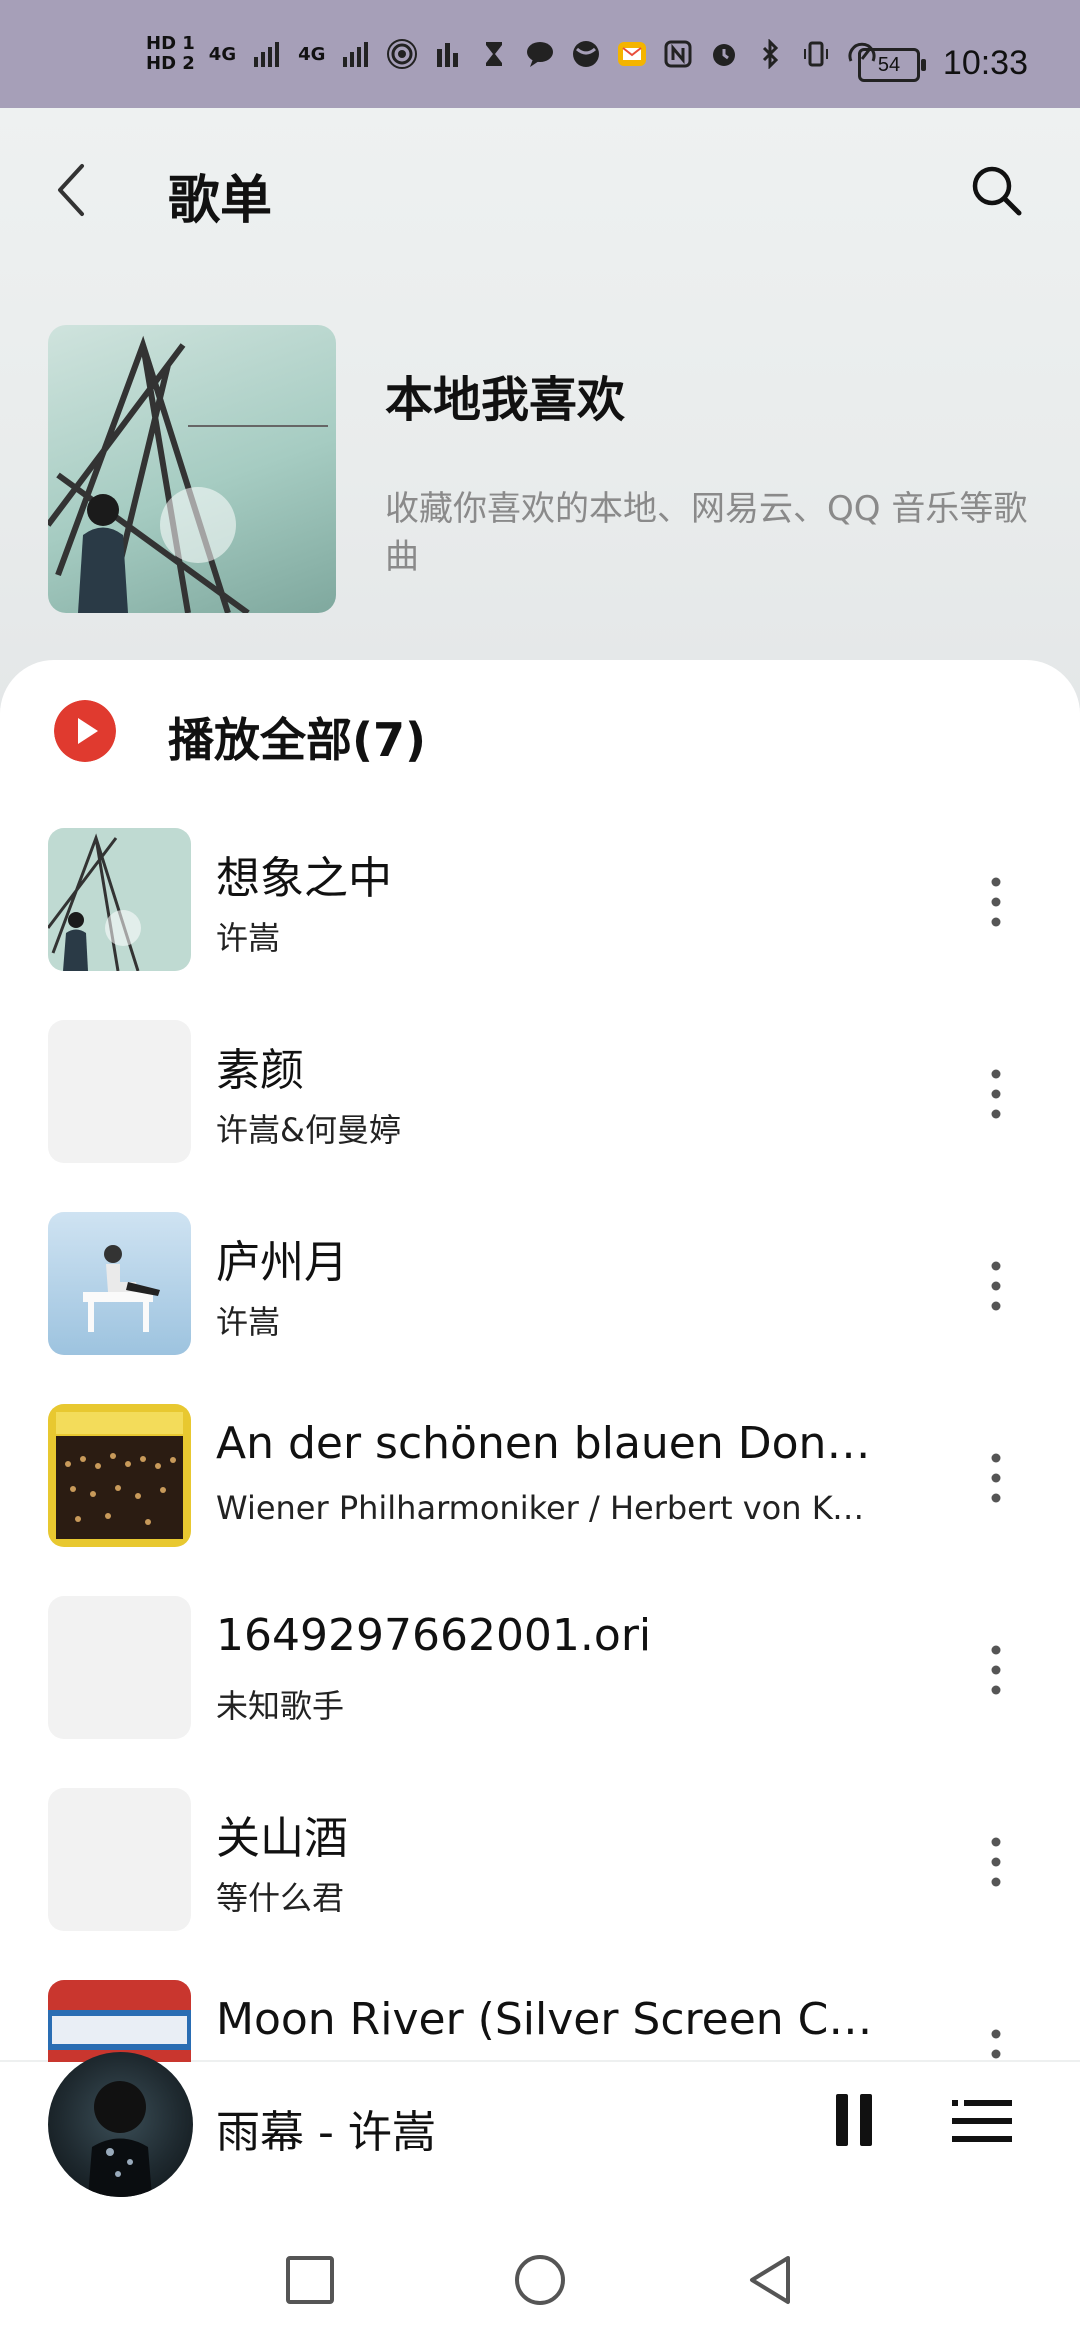 Image resolution: width=1080 pixels, height=2340 pixels. Describe the element at coordinates (586, 54) in the screenshot. I see `browser-icon` at that location.